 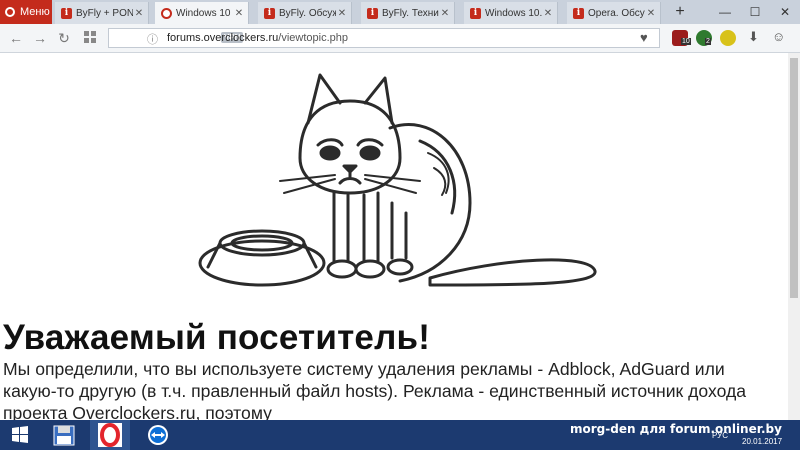 I want to click on tab-title: ByFly. Техниче, so click(x=410, y=13).